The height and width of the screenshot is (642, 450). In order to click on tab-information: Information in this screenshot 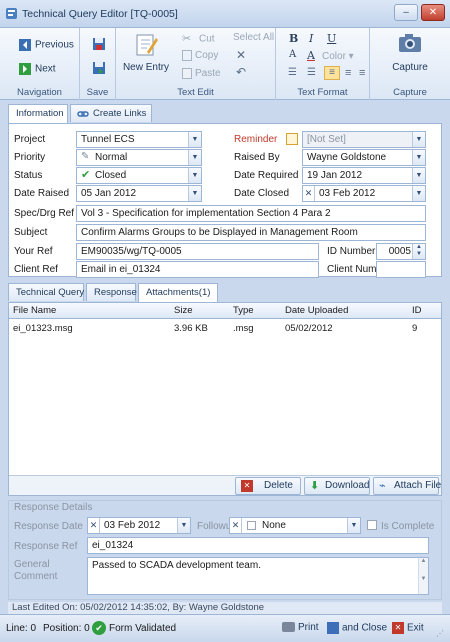, I will do `click(38, 113)`.